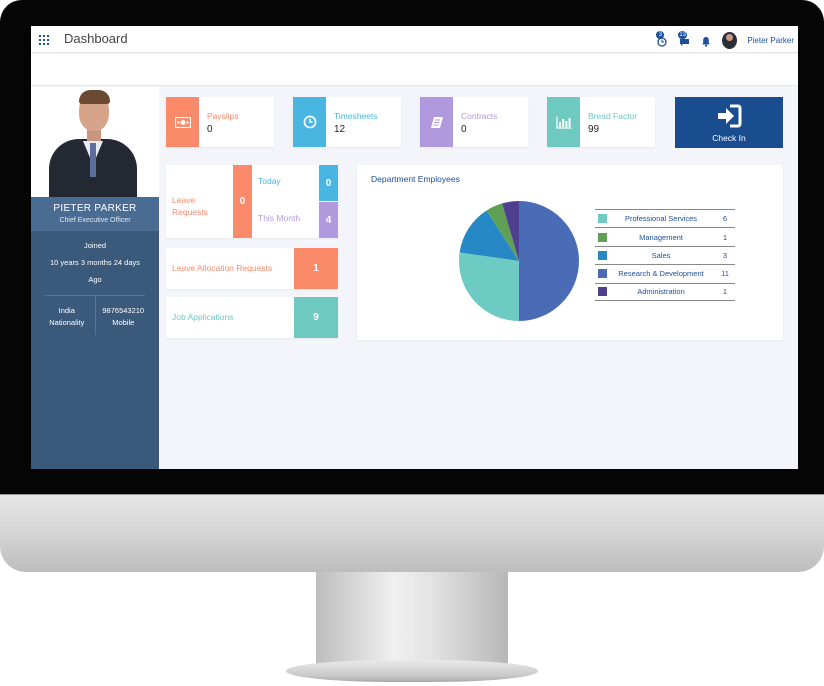  Describe the element at coordinates (729, 138) in the screenshot. I see `check-in-label: Check In` at that location.